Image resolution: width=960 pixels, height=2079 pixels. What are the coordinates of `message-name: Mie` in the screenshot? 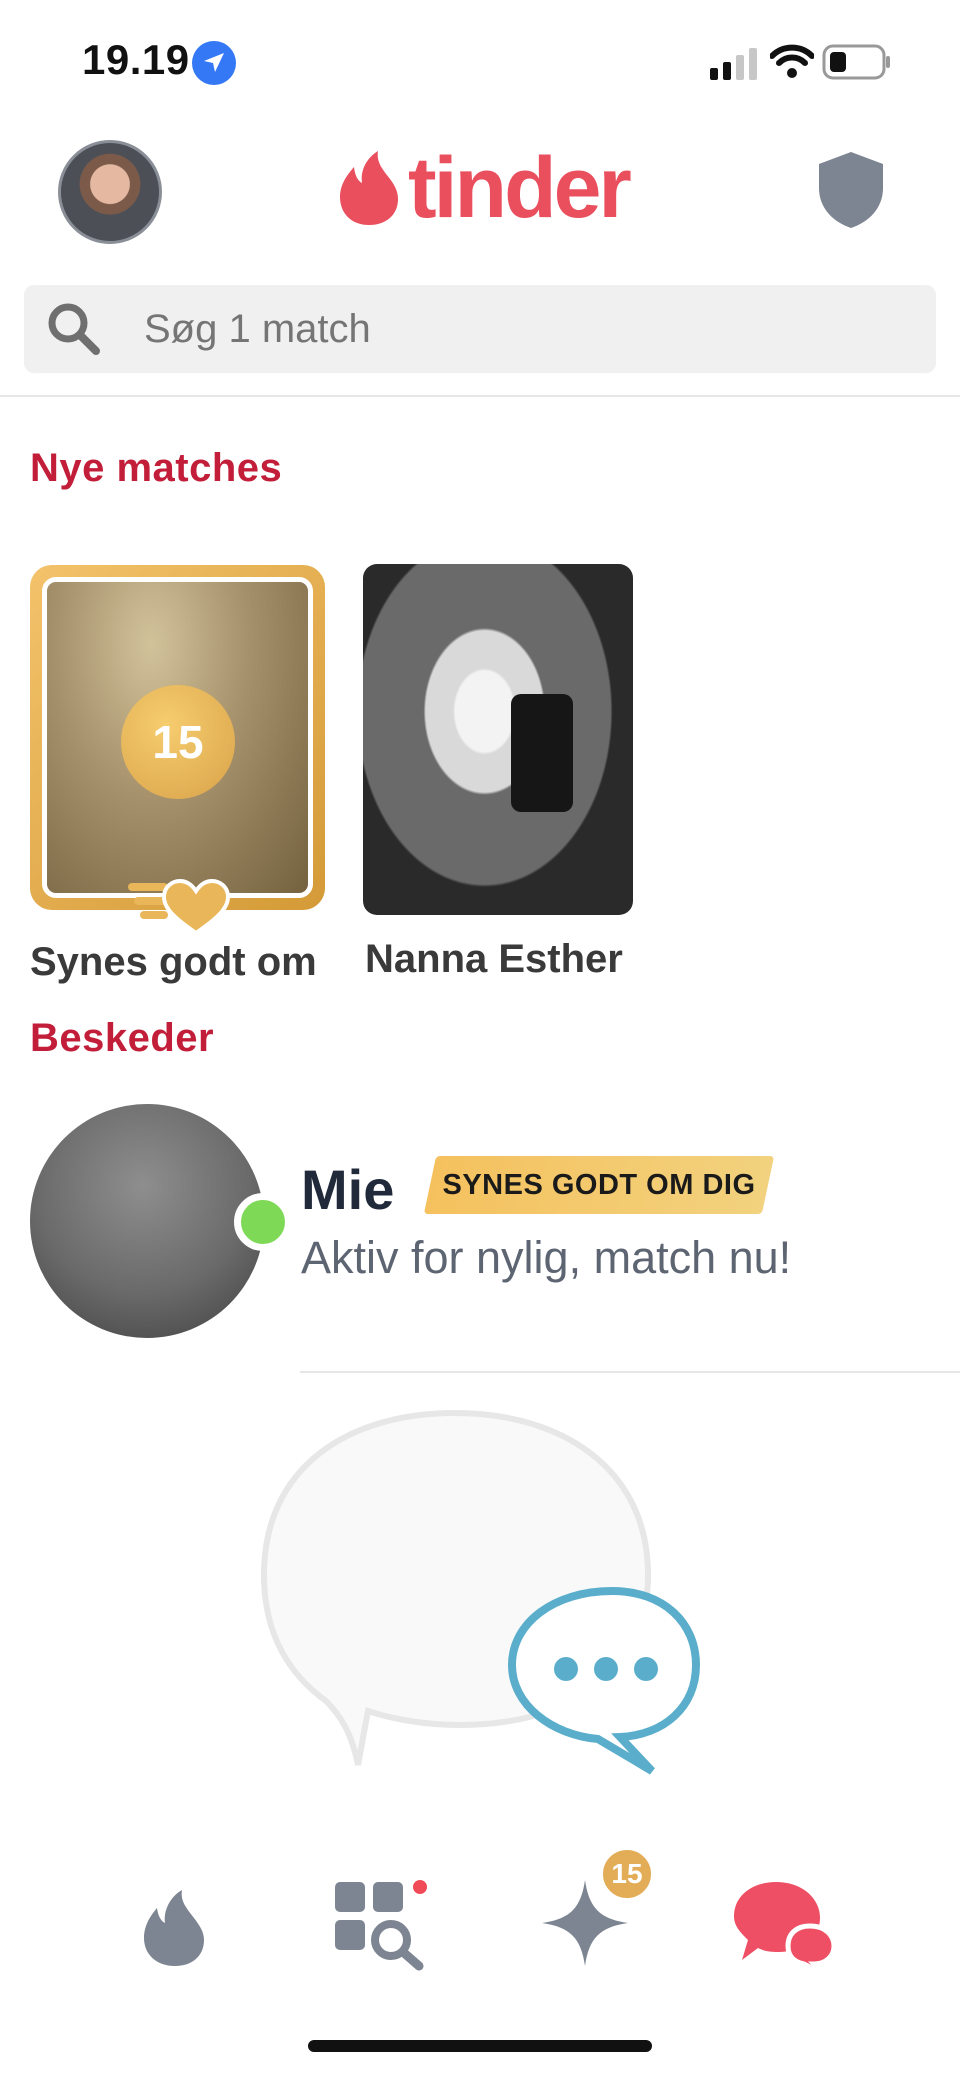 It's located at (348, 1189).